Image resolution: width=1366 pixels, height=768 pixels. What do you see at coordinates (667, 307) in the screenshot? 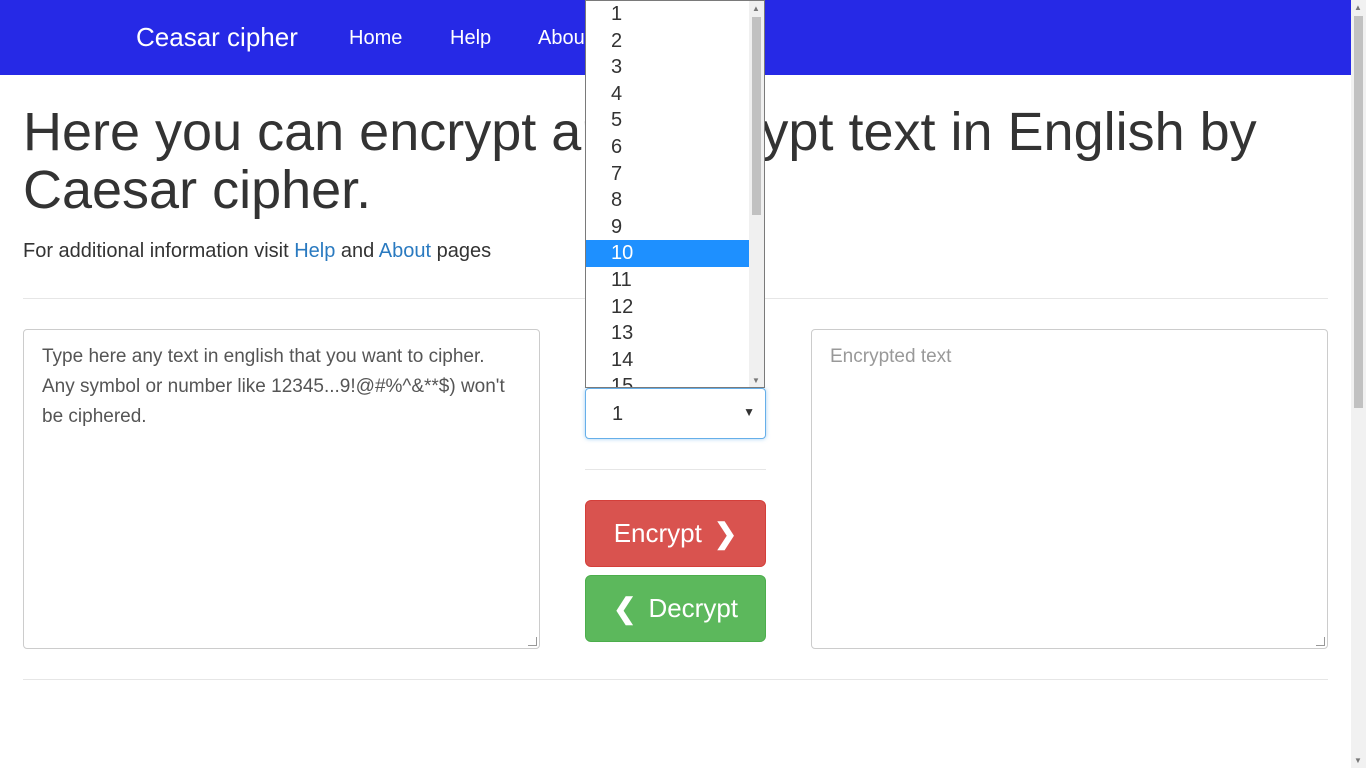
I see `dropdown-option: 12` at bounding box center [667, 307].